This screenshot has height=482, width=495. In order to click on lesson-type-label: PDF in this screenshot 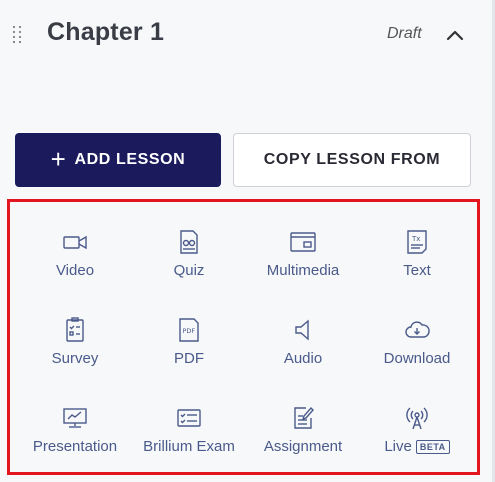, I will do `click(189, 358)`.